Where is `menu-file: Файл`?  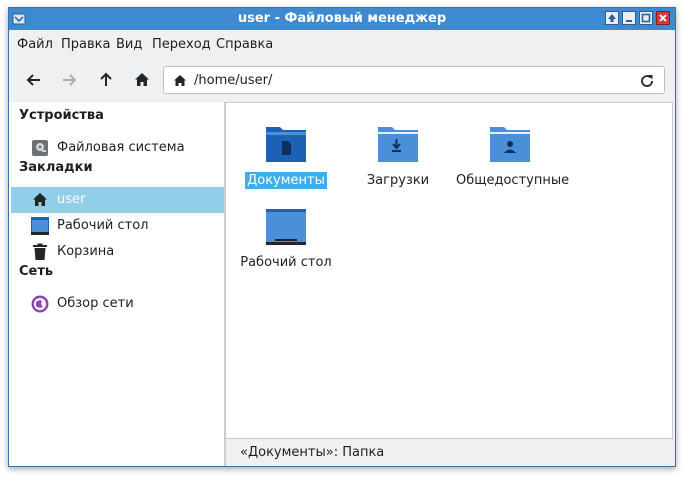 menu-file: Файл is located at coordinates (35, 44).